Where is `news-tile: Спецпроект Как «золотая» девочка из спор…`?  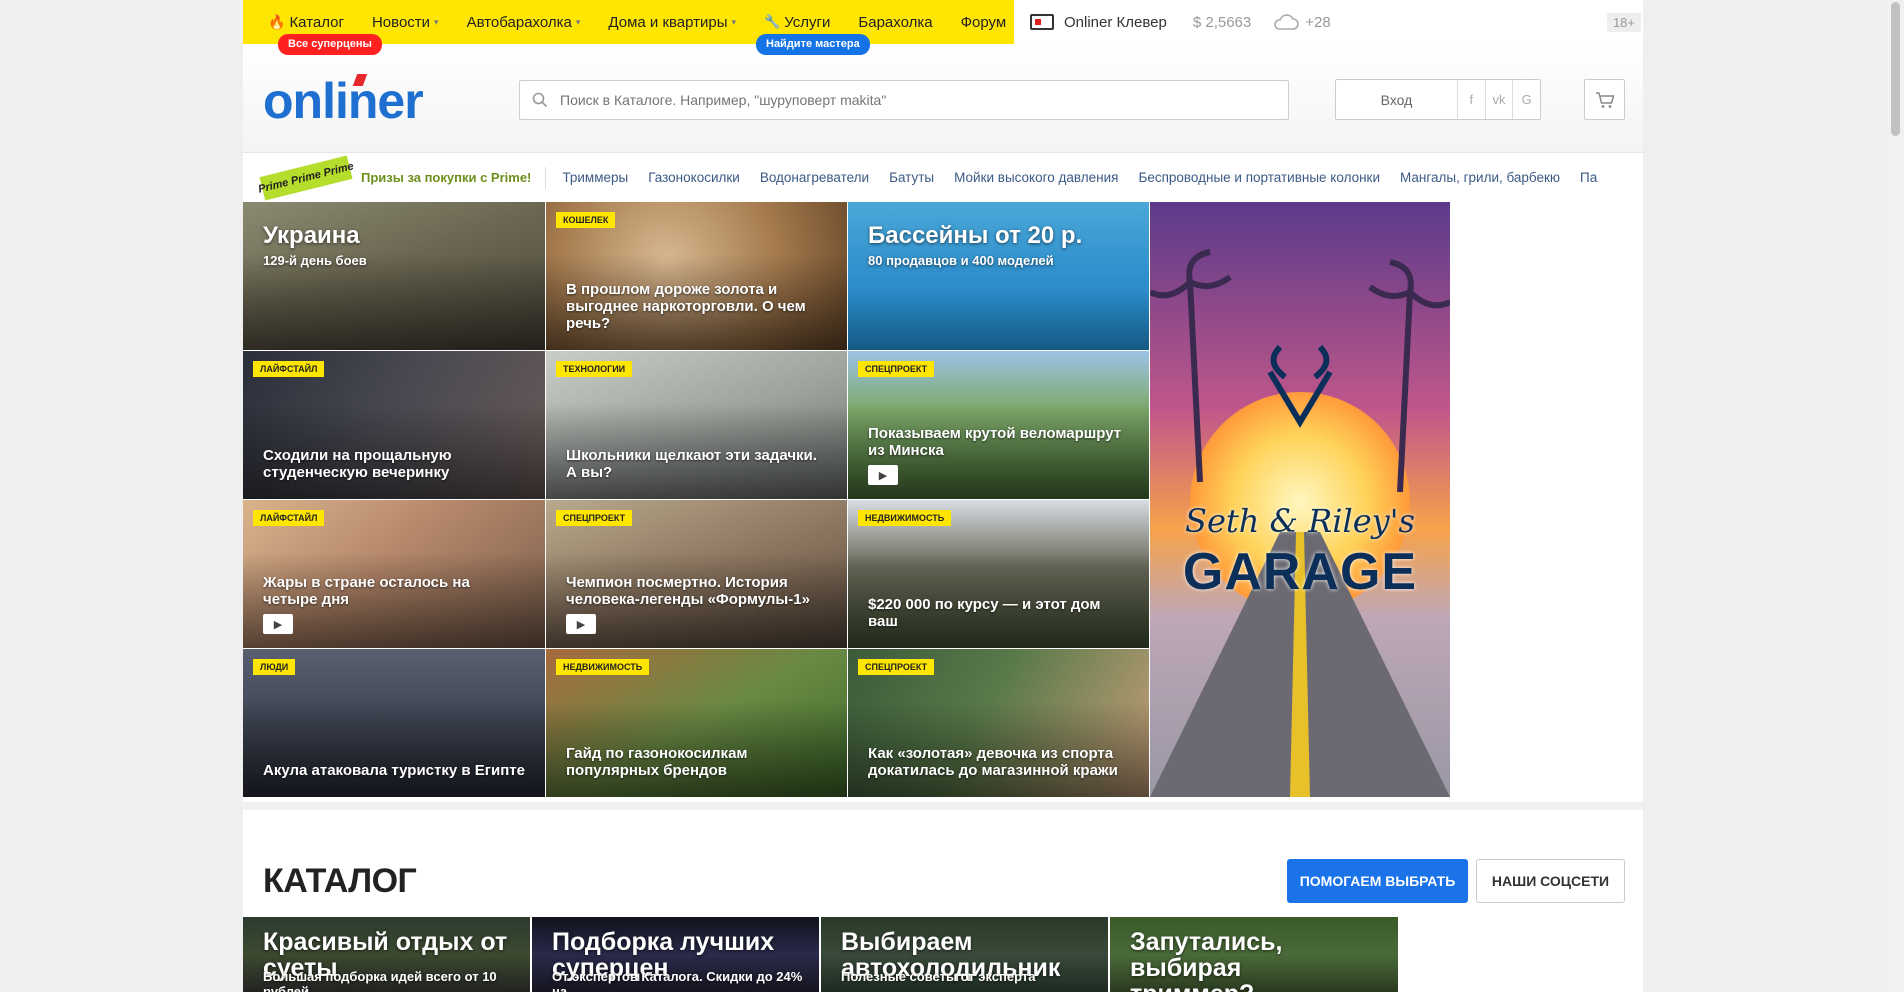 news-tile: Спецпроект Как «золотая» девочка из спор… is located at coordinates (998, 723).